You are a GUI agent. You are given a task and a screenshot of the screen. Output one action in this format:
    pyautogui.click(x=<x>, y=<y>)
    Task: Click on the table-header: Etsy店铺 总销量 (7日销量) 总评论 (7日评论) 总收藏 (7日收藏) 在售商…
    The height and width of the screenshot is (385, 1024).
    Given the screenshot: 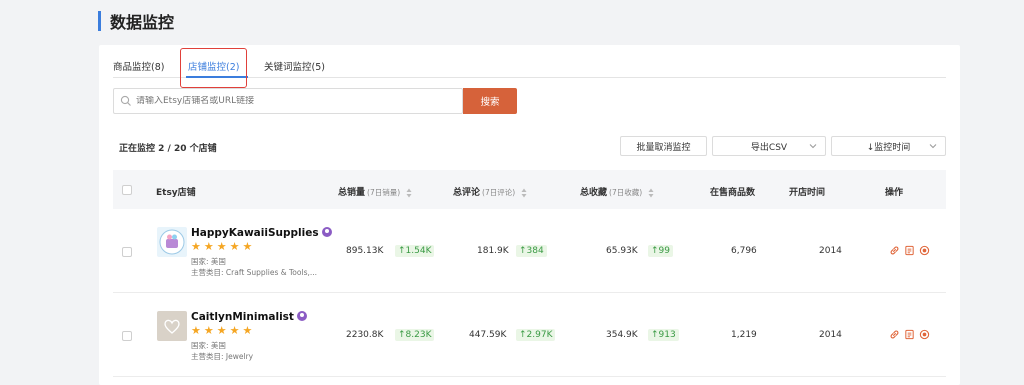 What is the action you would take?
    pyautogui.click(x=529, y=189)
    